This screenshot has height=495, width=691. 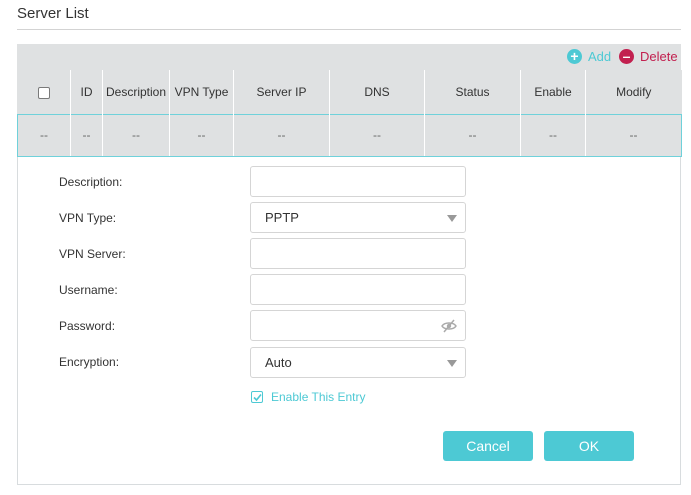 I want to click on vpn-type-select: PPTP, so click(x=358, y=217).